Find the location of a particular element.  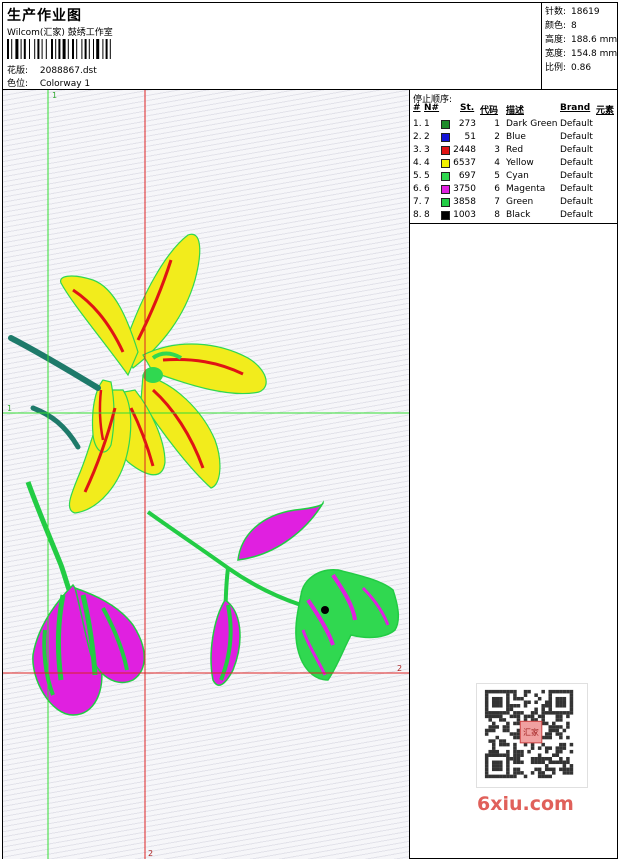

tulip-left is located at coordinates (85, 598).